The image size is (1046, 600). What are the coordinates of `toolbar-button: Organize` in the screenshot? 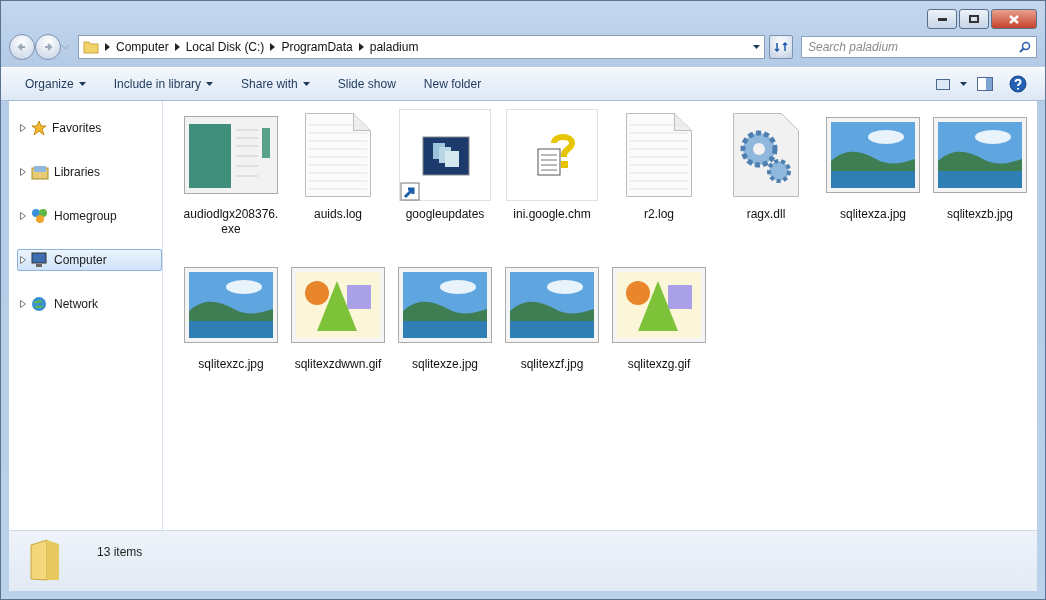 It's located at (55, 84).